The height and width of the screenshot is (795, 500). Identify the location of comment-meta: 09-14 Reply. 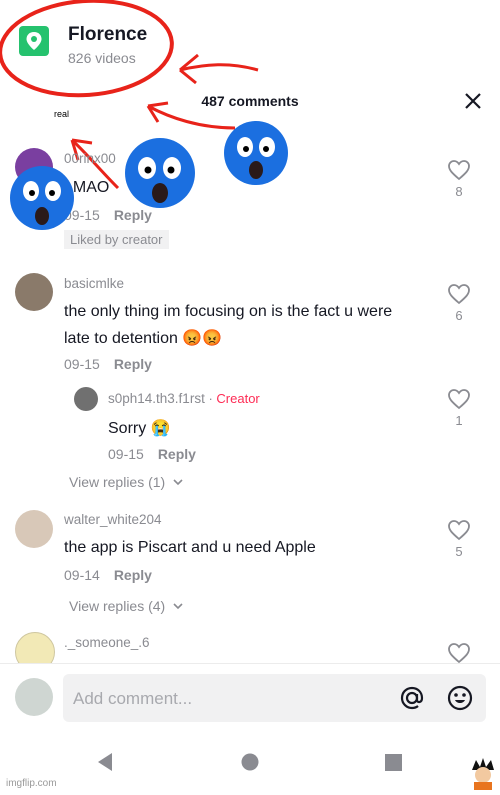
(108, 575).